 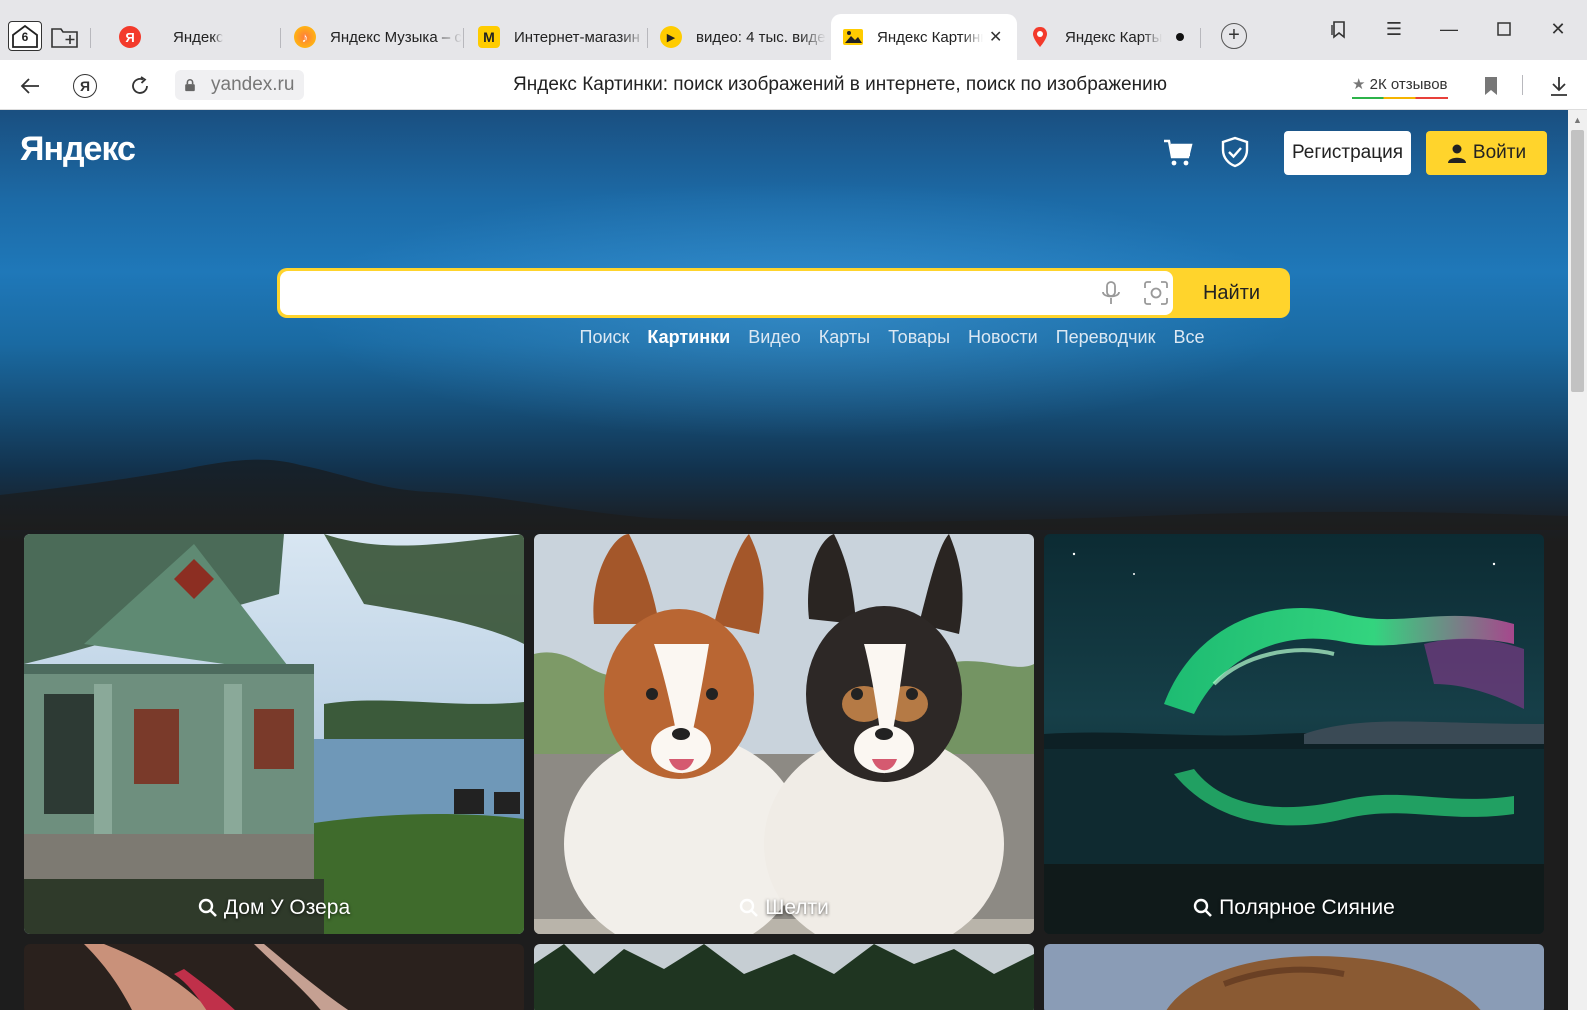 I want to click on star-icon: ★, so click(x=1359, y=84).